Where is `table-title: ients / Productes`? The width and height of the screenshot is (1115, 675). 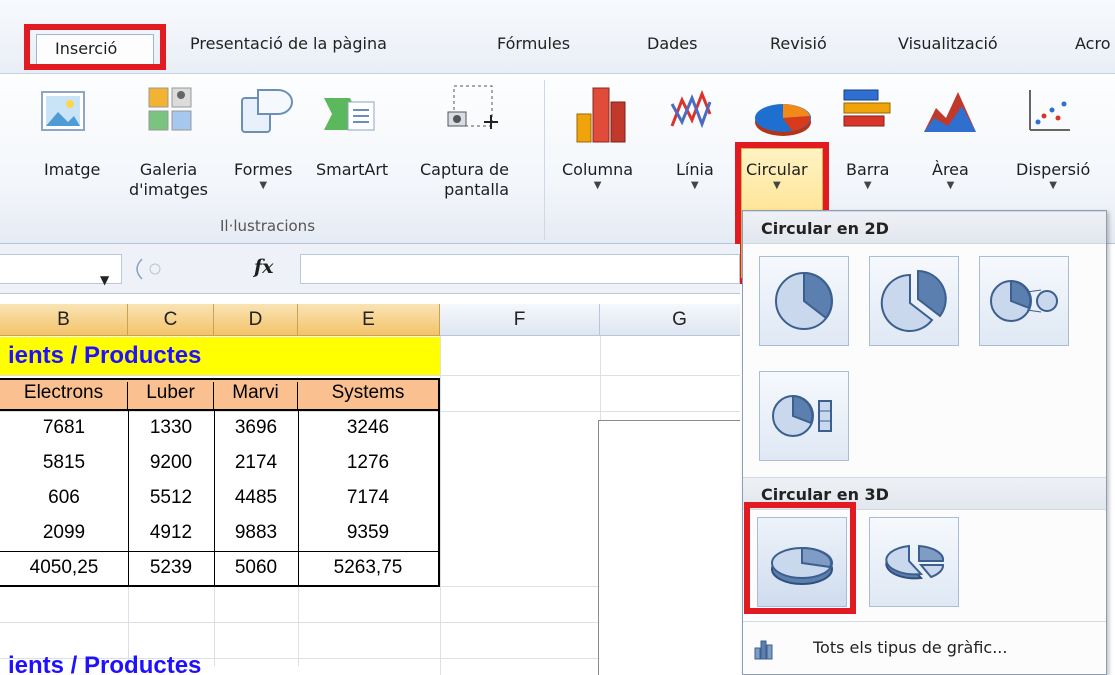 table-title: ients / Productes is located at coordinates (220, 356).